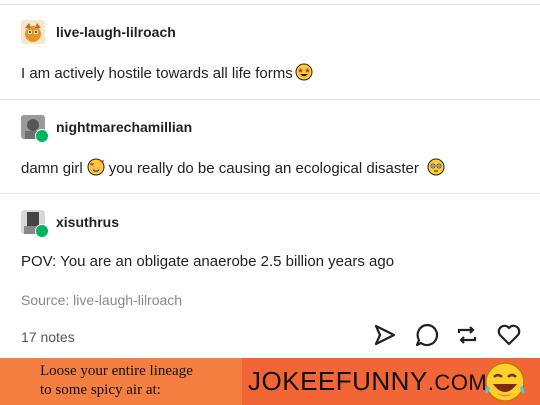 The width and height of the screenshot is (540, 405). I want to click on smiling-hearts-emoji, so click(96, 169).